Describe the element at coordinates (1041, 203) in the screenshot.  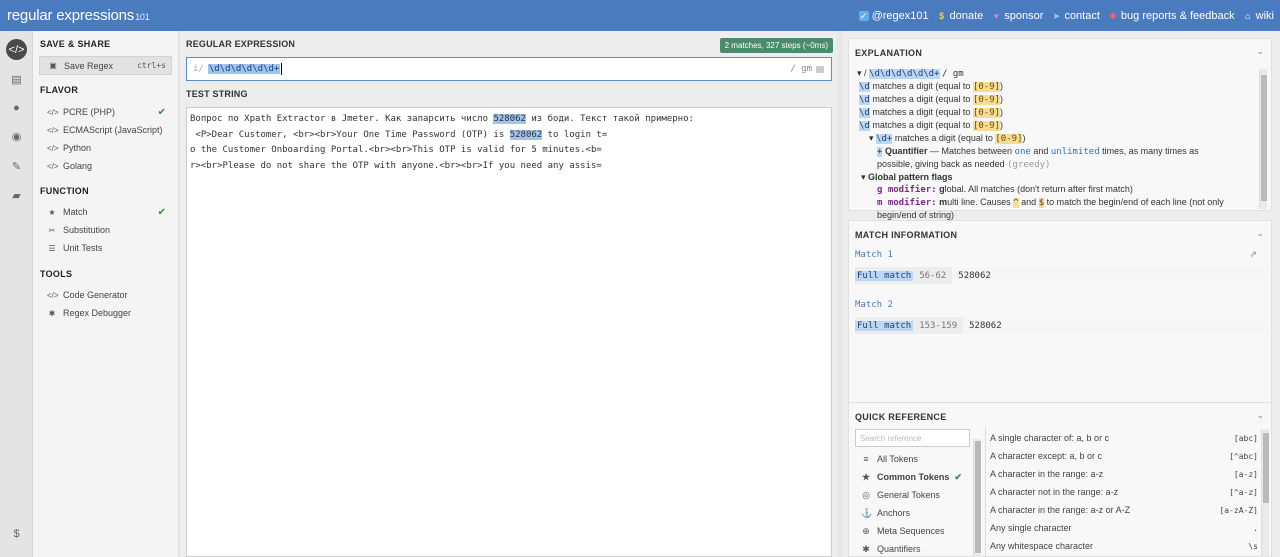
I see `expl-class: $` at that location.